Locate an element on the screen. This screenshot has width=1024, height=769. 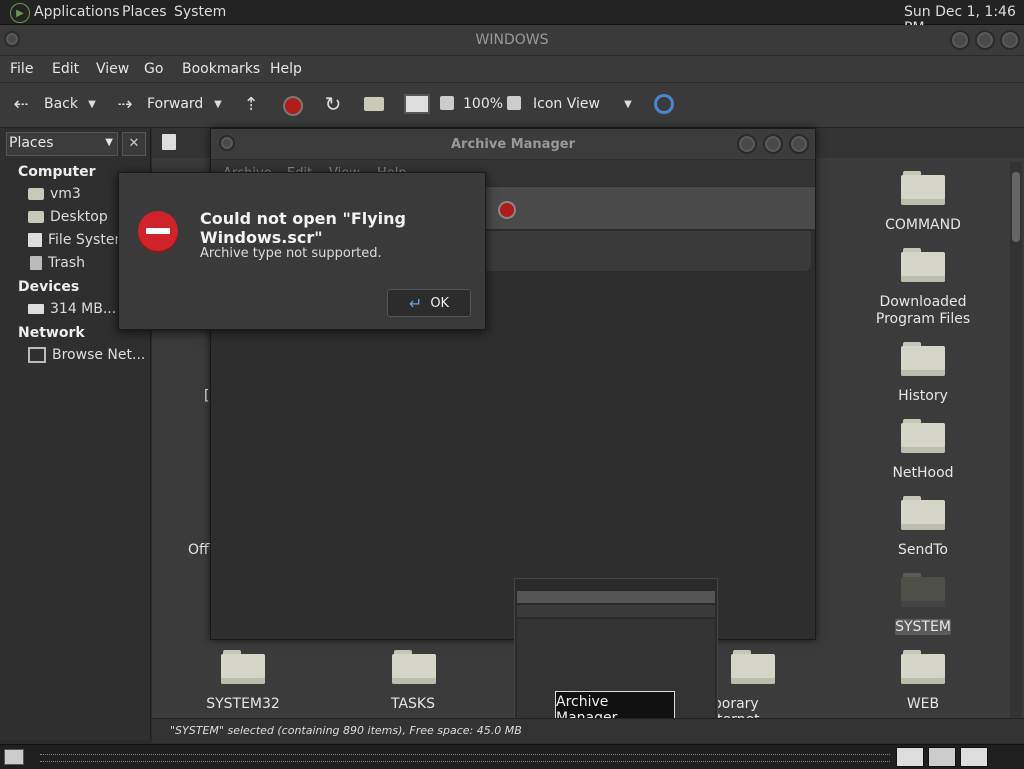
taskbar-window-list is located at coordinates (465, 758).